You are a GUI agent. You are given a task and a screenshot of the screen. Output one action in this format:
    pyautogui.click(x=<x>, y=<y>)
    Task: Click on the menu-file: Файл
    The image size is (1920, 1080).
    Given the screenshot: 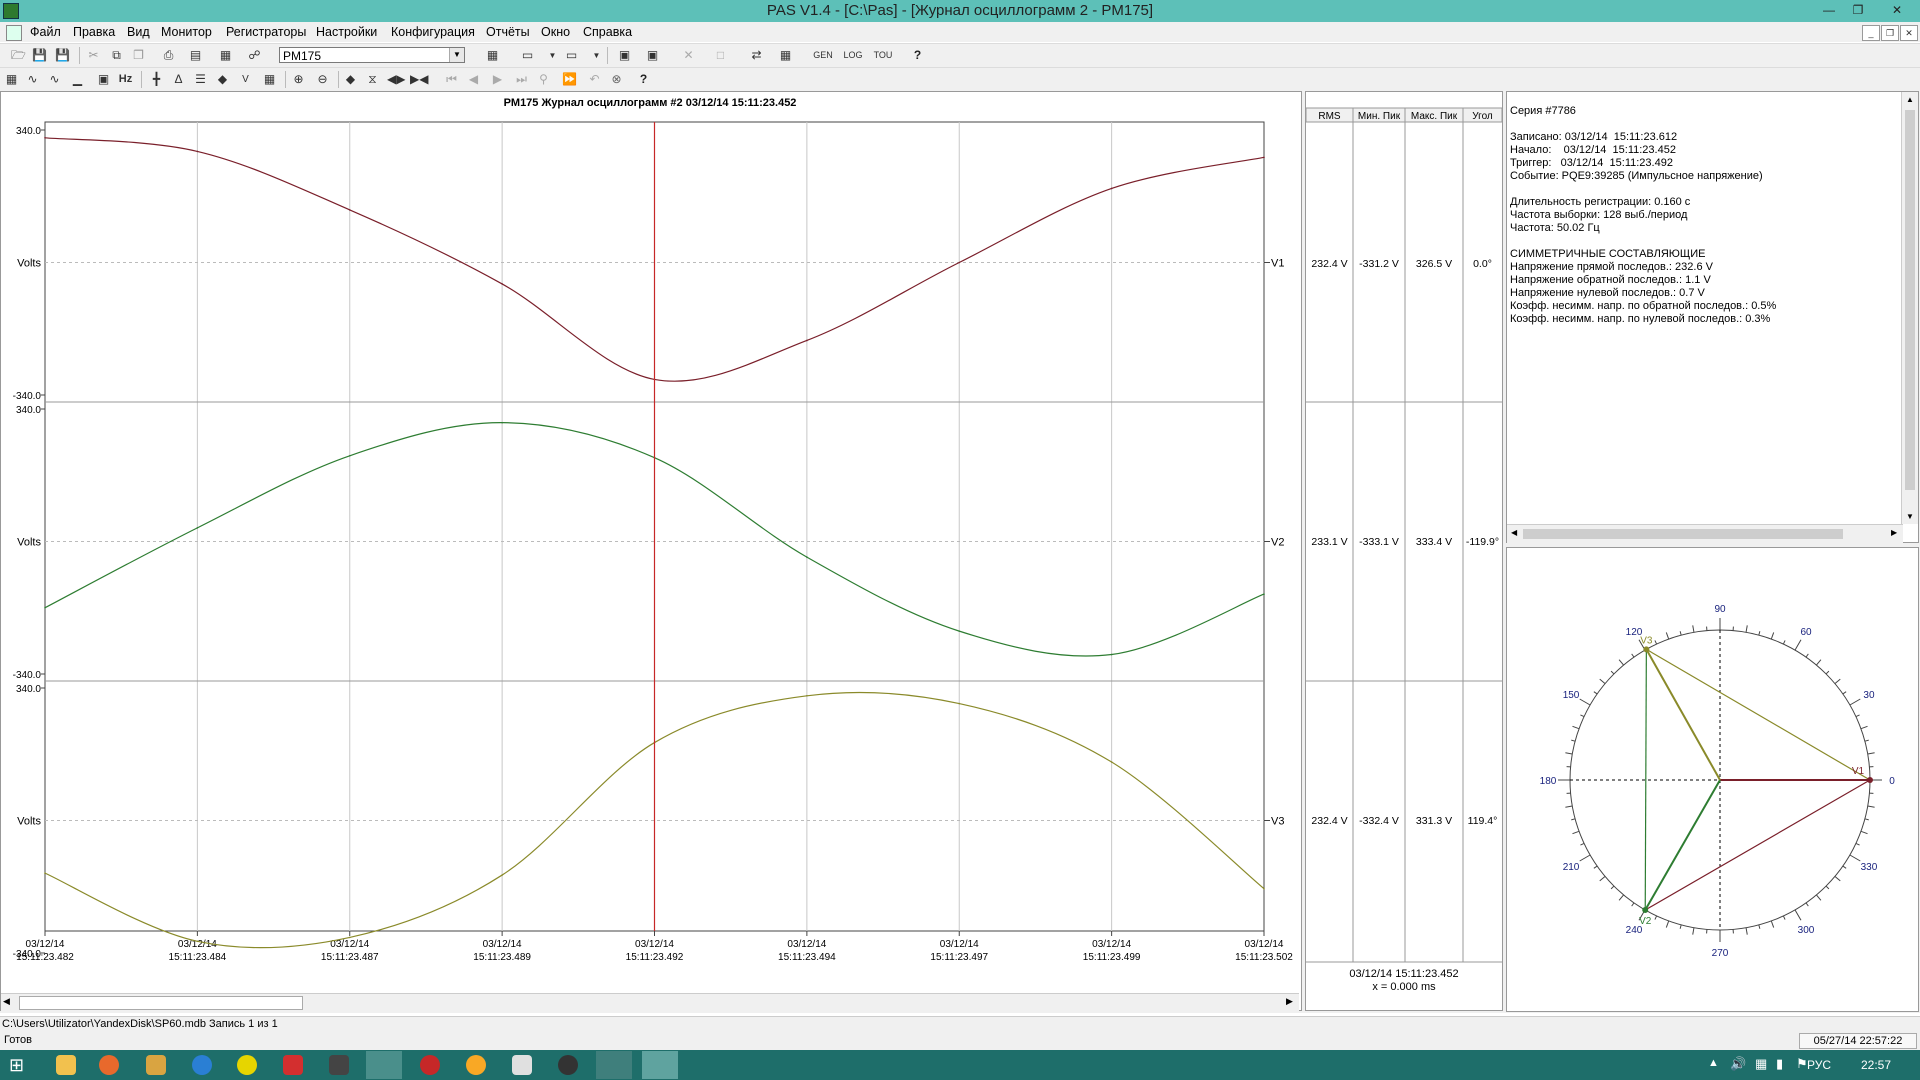 What is the action you would take?
    pyautogui.click(x=45, y=32)
    